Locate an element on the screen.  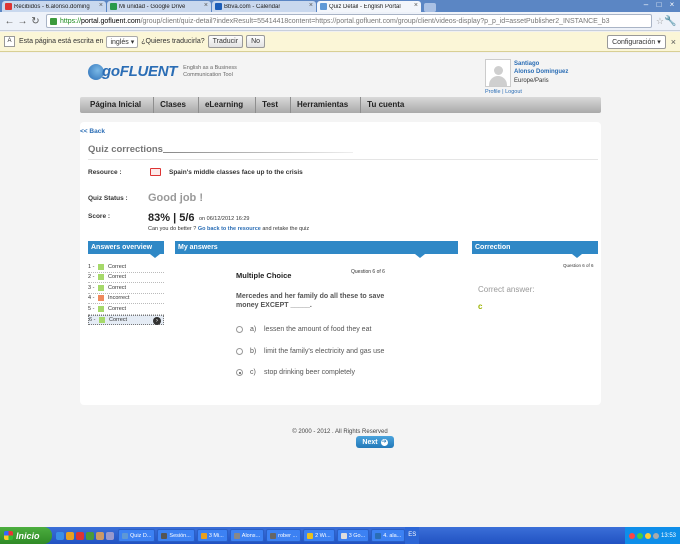
status-value: Good job ! is located at coordinates (175, 198).